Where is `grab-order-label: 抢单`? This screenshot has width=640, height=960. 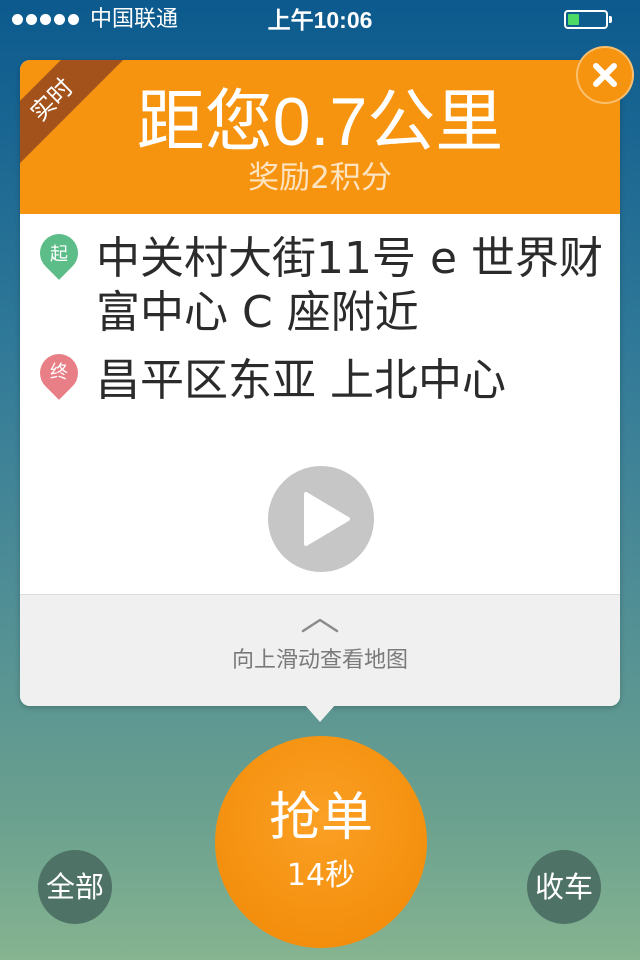
grab-order-label: 抢单 is located at coordinates (320, 818).